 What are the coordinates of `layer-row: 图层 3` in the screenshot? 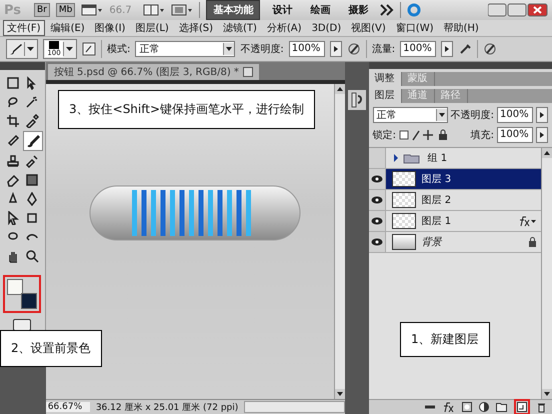 It's located at (454, 179).